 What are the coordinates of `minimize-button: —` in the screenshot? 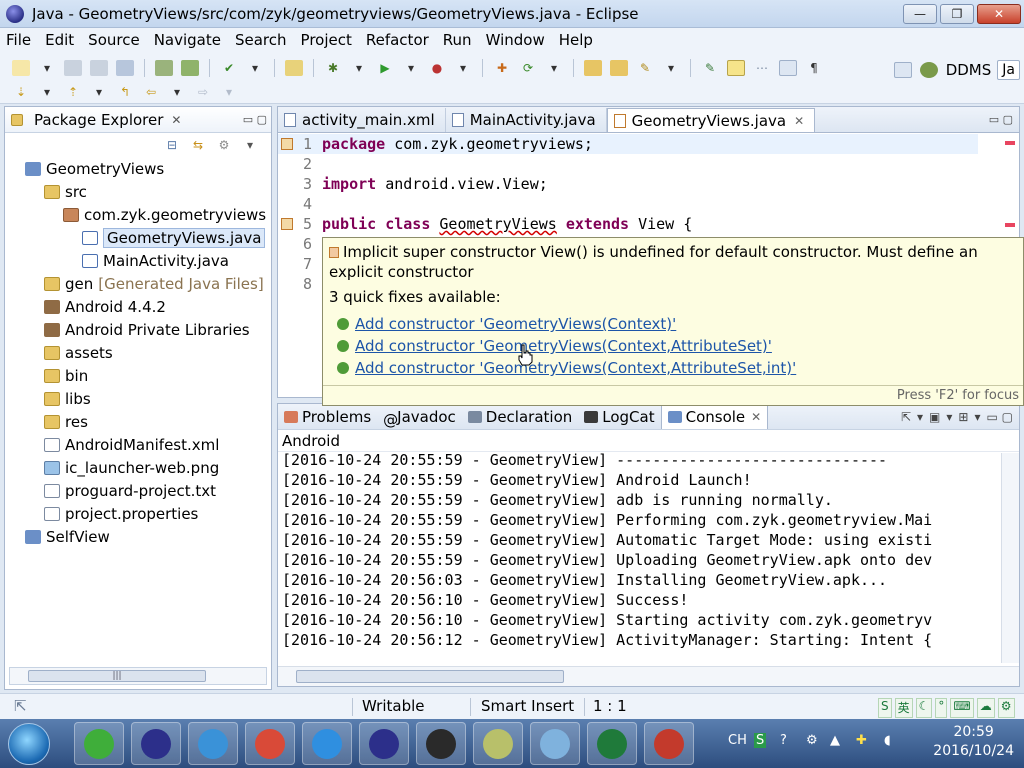 It's located at (920, 13).